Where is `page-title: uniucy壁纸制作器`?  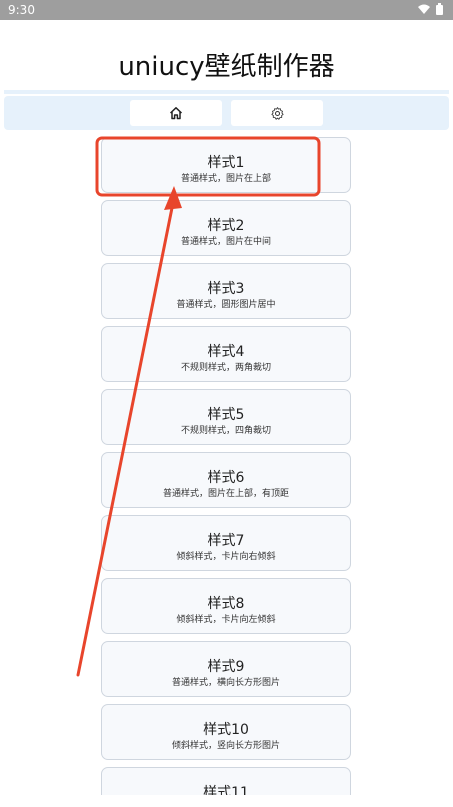 page-title: uniucy壁纸制作器 is located at coordinates (226, 67).